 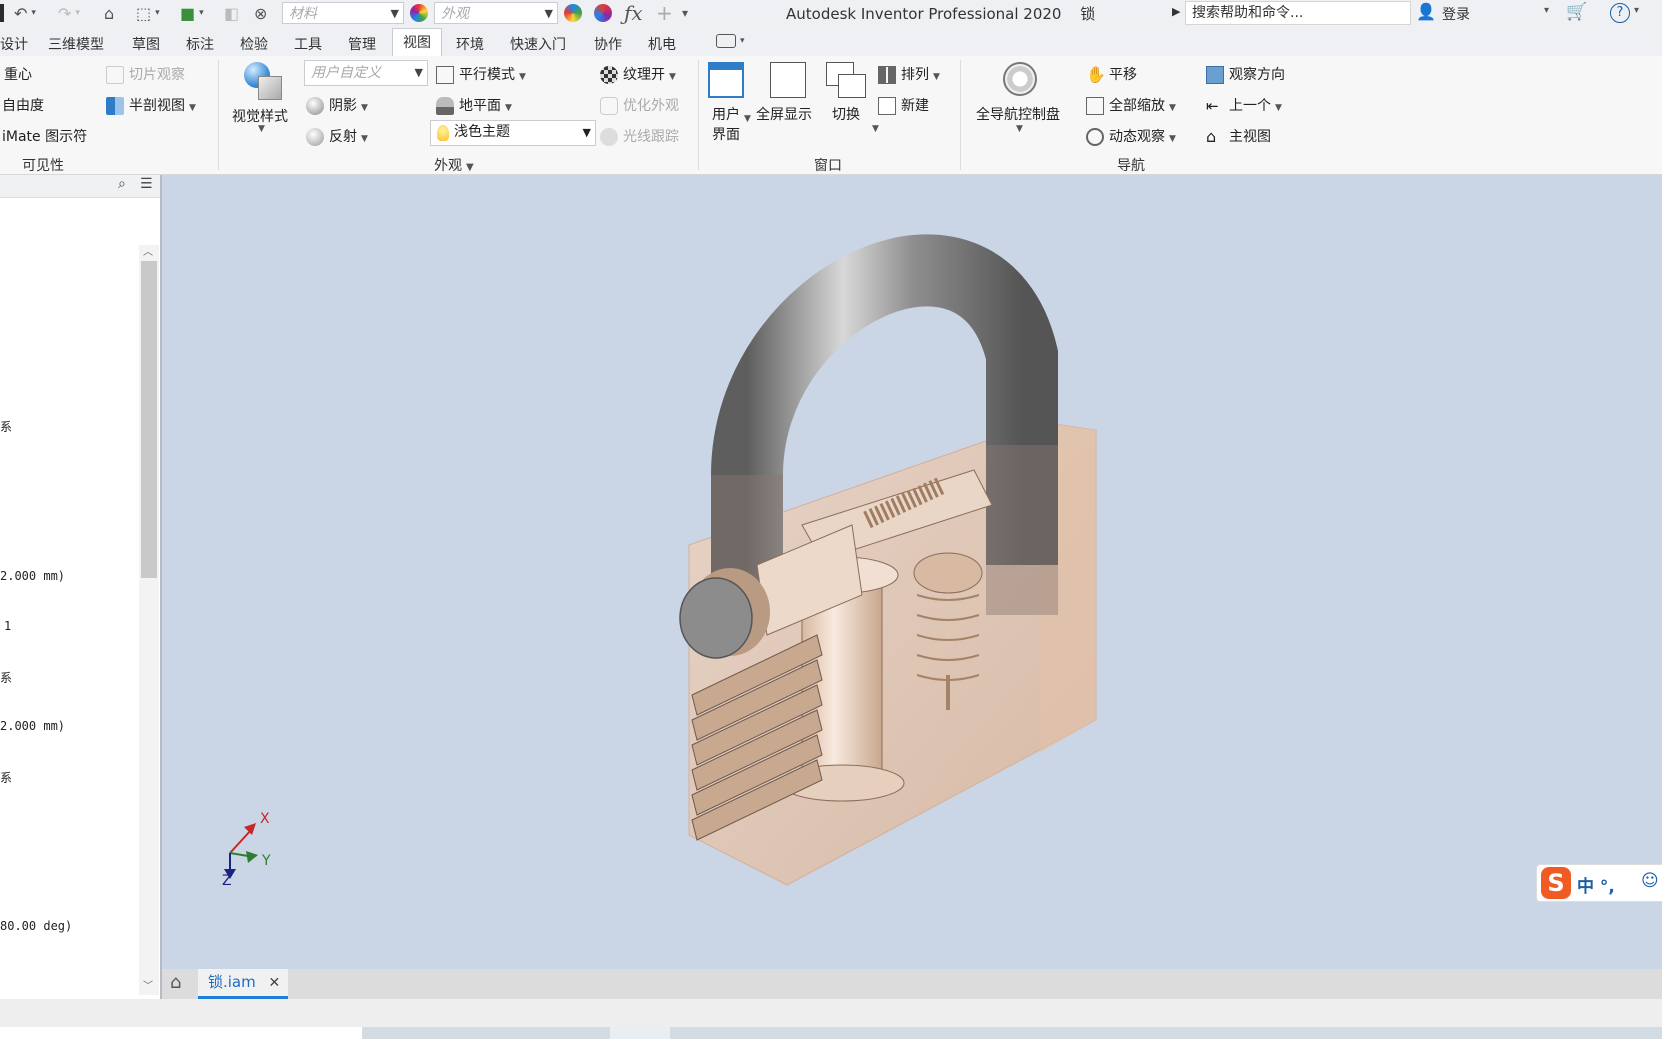 I want to click on color-override-icon: ■ ▾, so click(x=192, y=13).